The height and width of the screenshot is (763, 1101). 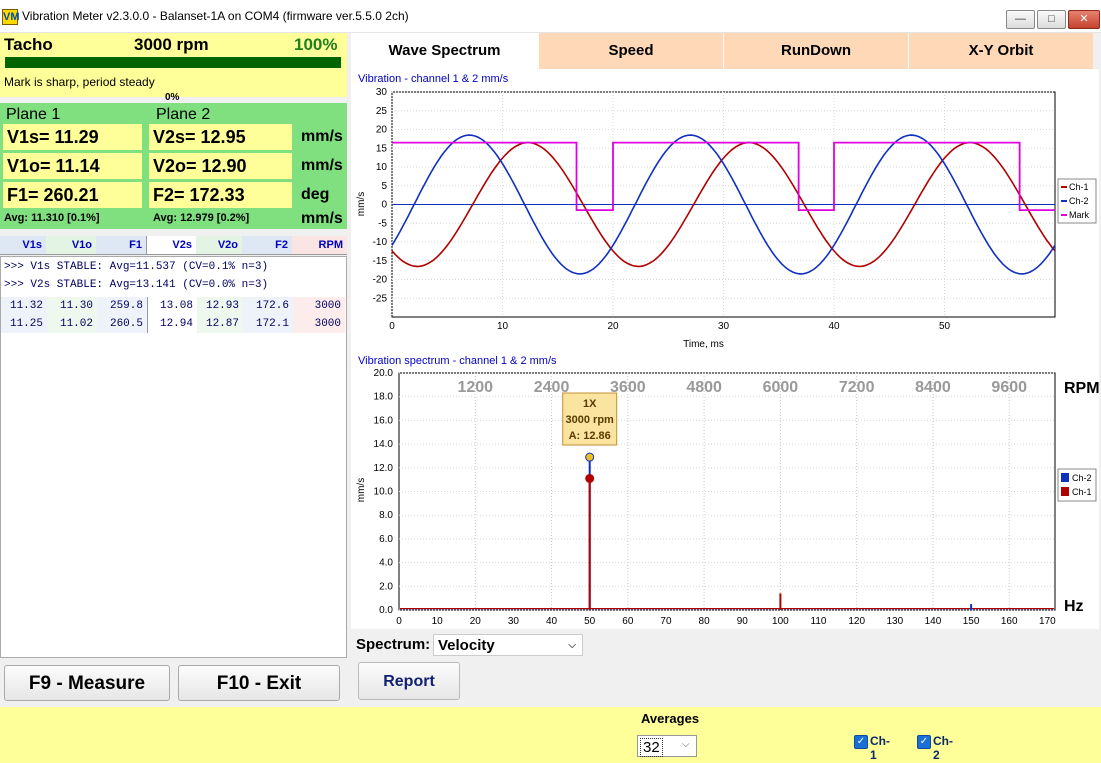 I want to click on v1s-value: V1s= 11.29, so click(x=72, y=137).